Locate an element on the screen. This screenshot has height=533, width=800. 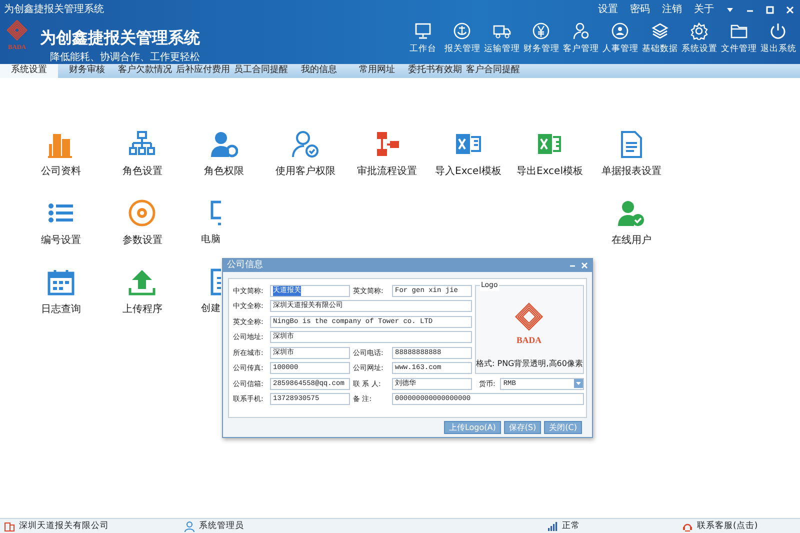
format-hint: 格式: PNG背景透明,高60像素 is located at coordinates (529, 364).